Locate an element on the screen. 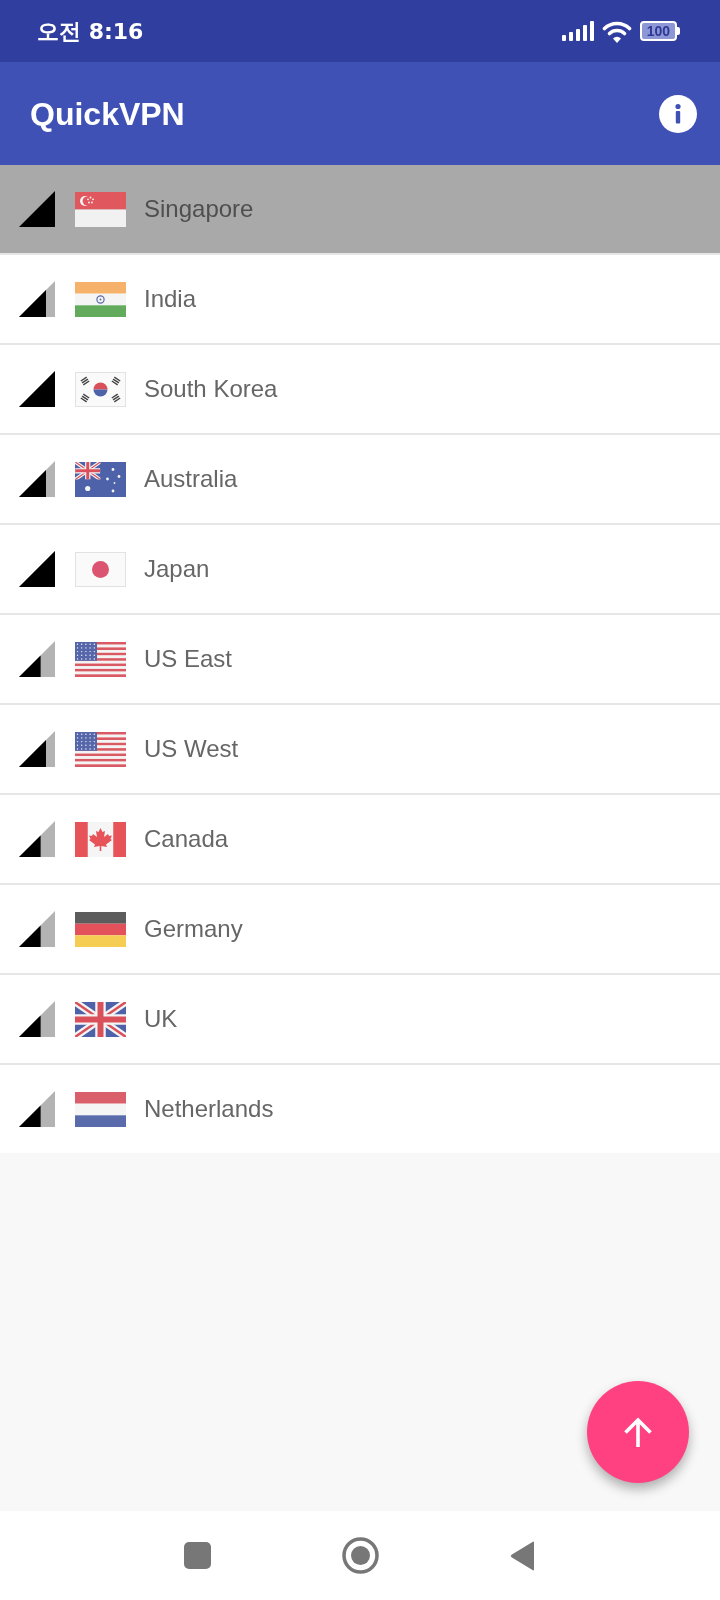  status-time: 오전 8:16 is located at coordinates (90, 31).